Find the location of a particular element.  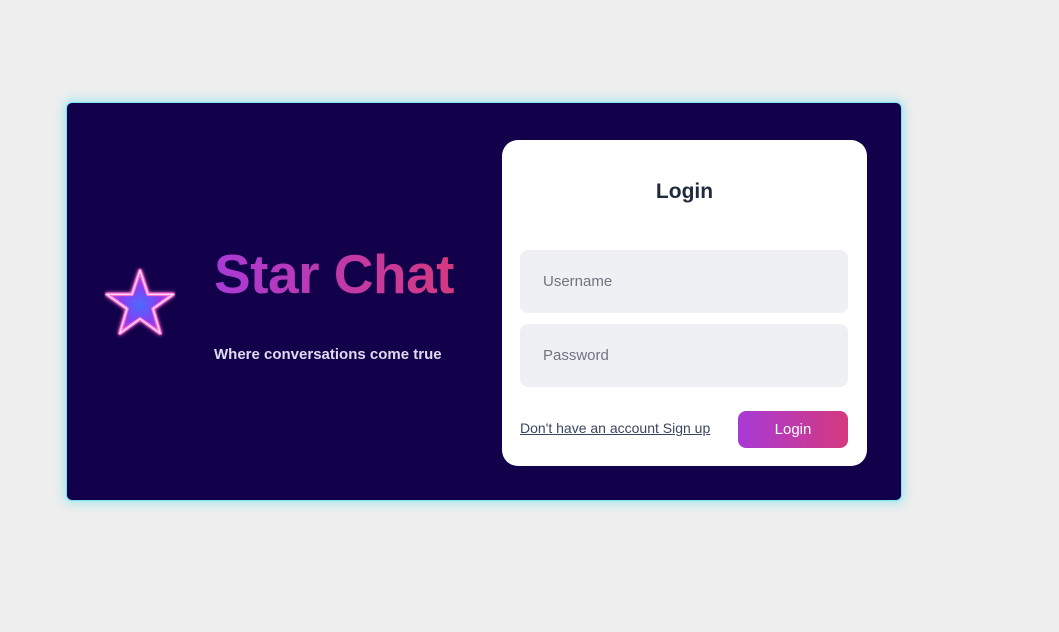

brand-tagline: Where conversations come true is located at coordinates (328, 354).